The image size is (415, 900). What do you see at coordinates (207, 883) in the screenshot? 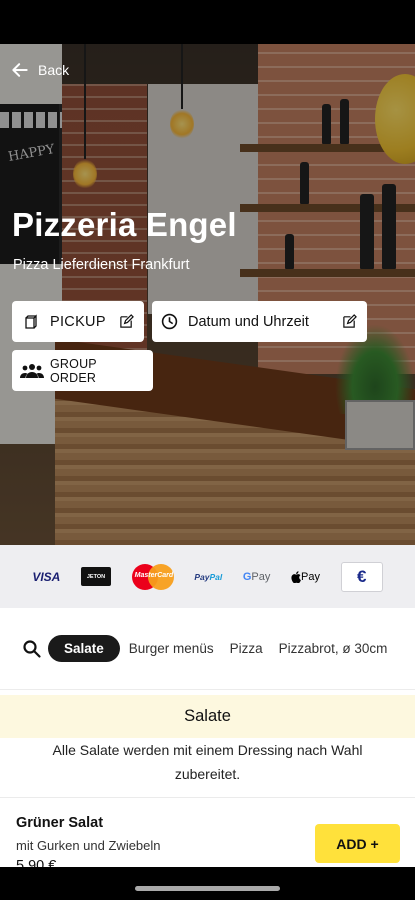
I see `system-nav-bar` at bounding box center [207, 883].